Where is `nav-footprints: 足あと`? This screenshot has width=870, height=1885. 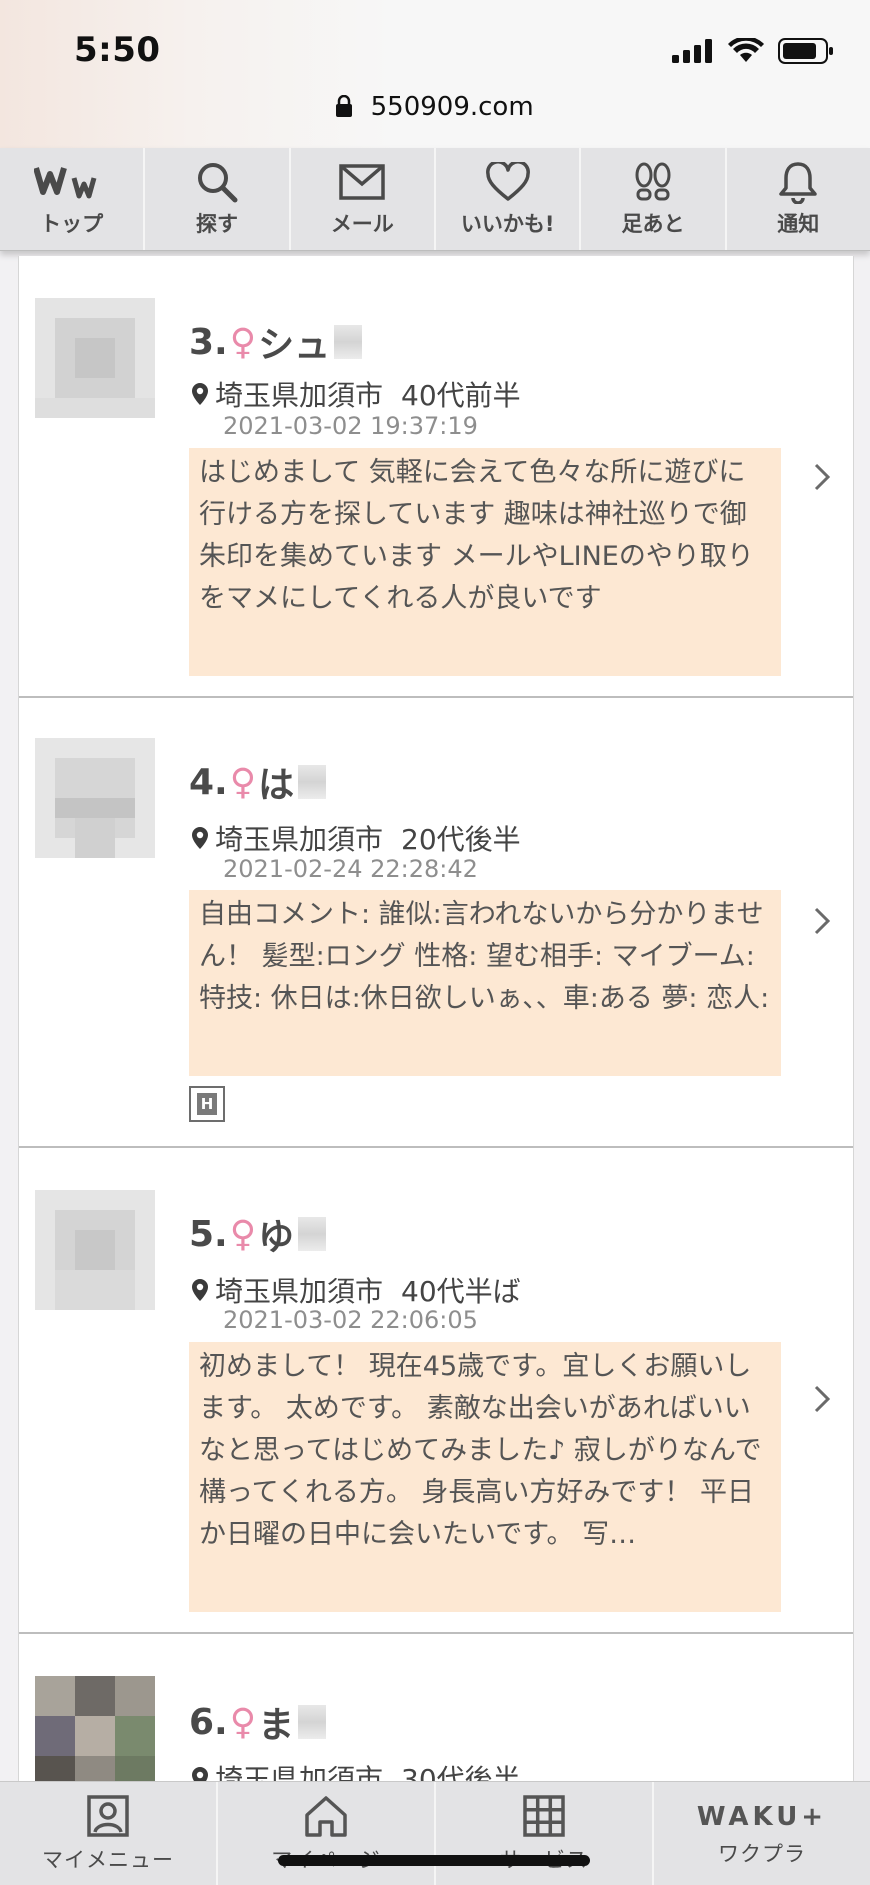
nav-footprints: 足あと is located at coordinates (654, 199).